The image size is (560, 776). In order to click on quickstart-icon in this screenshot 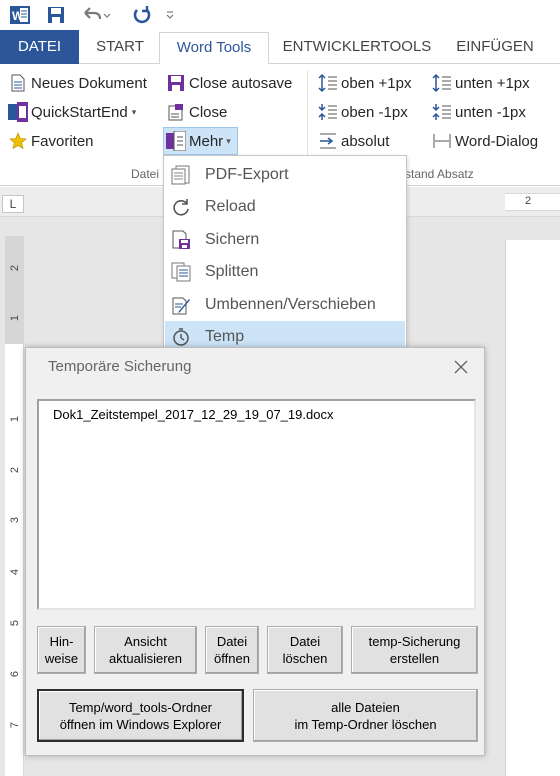, I will do `click(18, 112)`.